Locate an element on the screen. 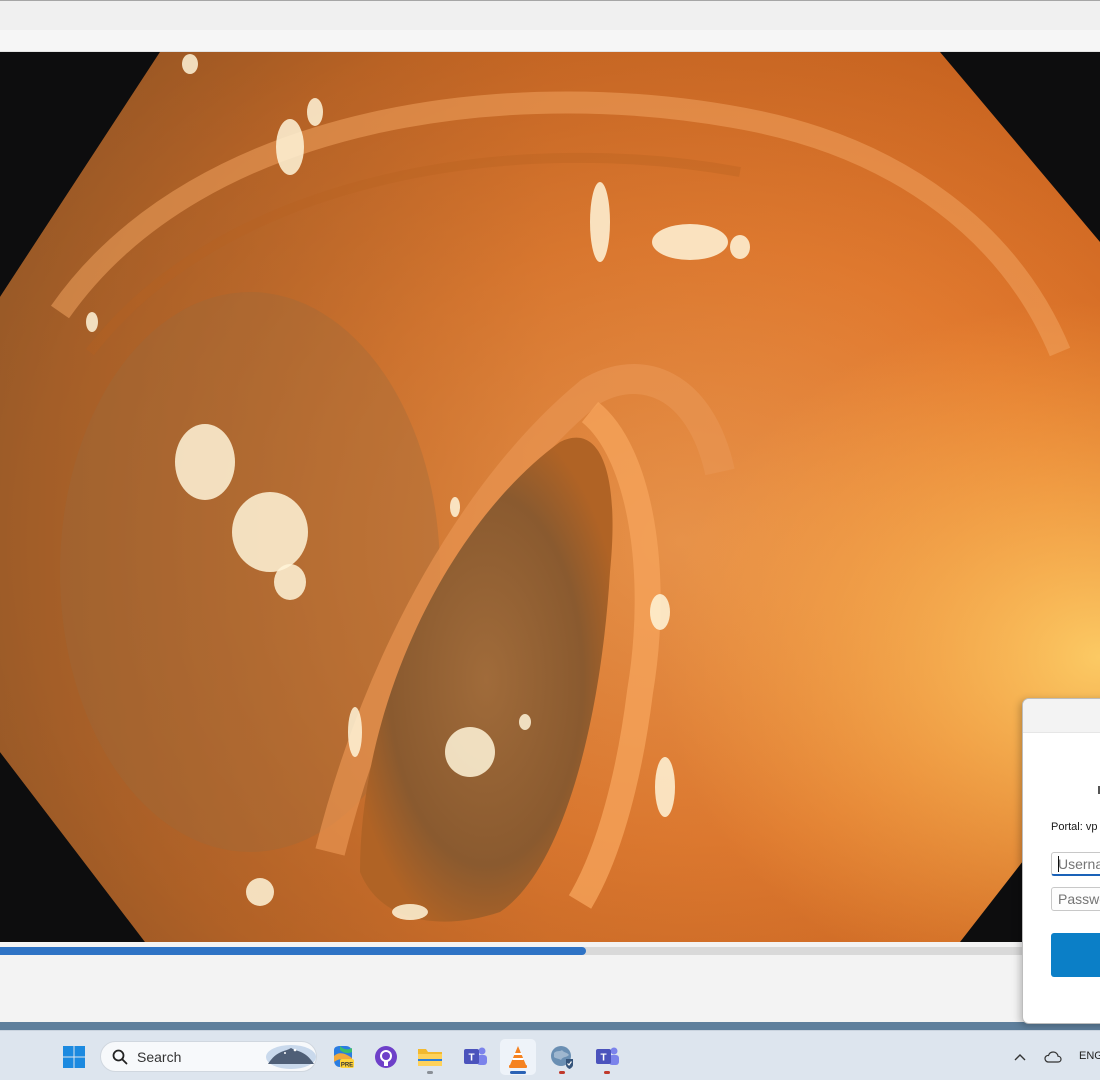 This screenshot has height=1080, width=1100. taskbar-github is located at coordinates (386, 1057).